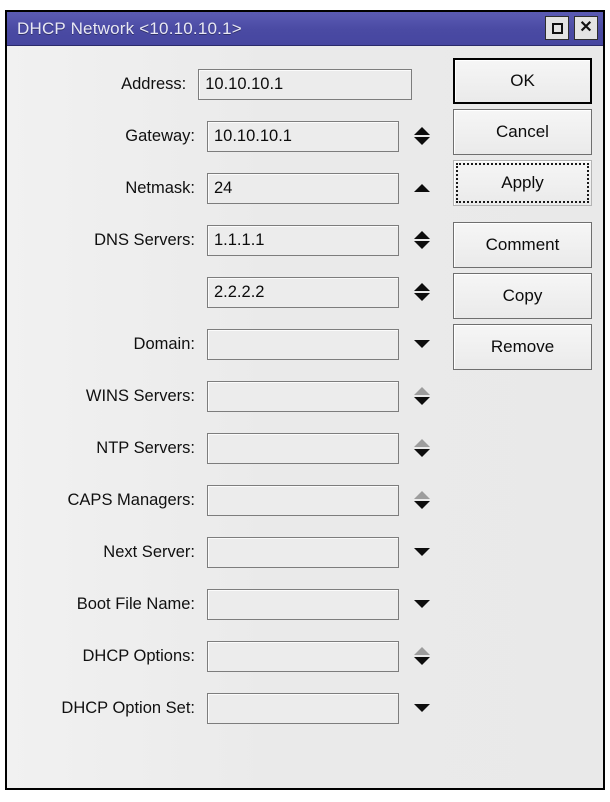 This screenshot has height=802, width=610. Describe the element at coordinates (303, 136) in the screenshot. I see `input-gateway: 10.10.10.1` at that location.